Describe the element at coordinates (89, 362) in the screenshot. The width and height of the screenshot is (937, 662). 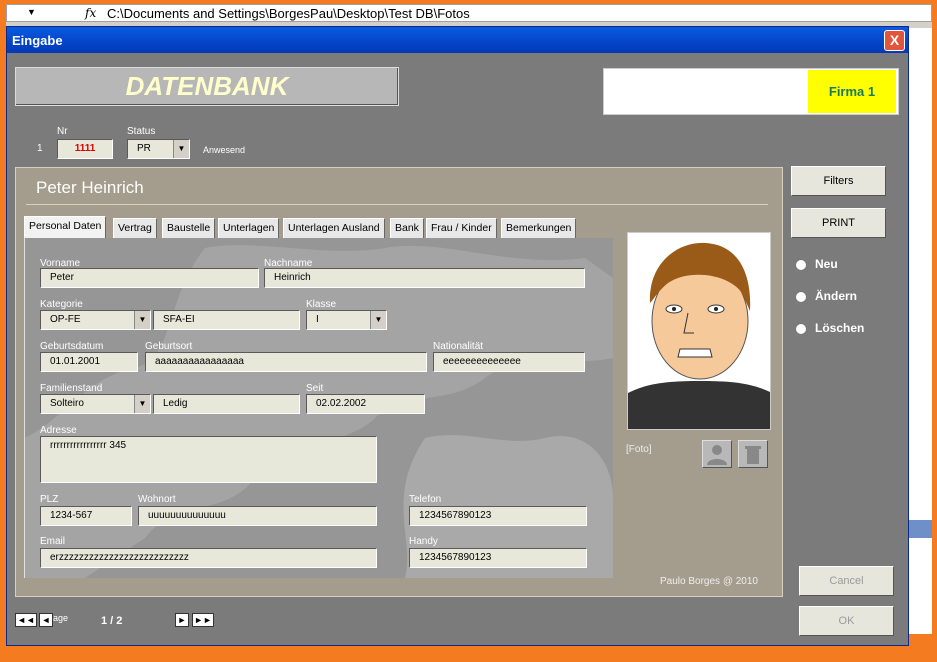
I see `geburtsdatum-field: 01.01.2001` at that location.